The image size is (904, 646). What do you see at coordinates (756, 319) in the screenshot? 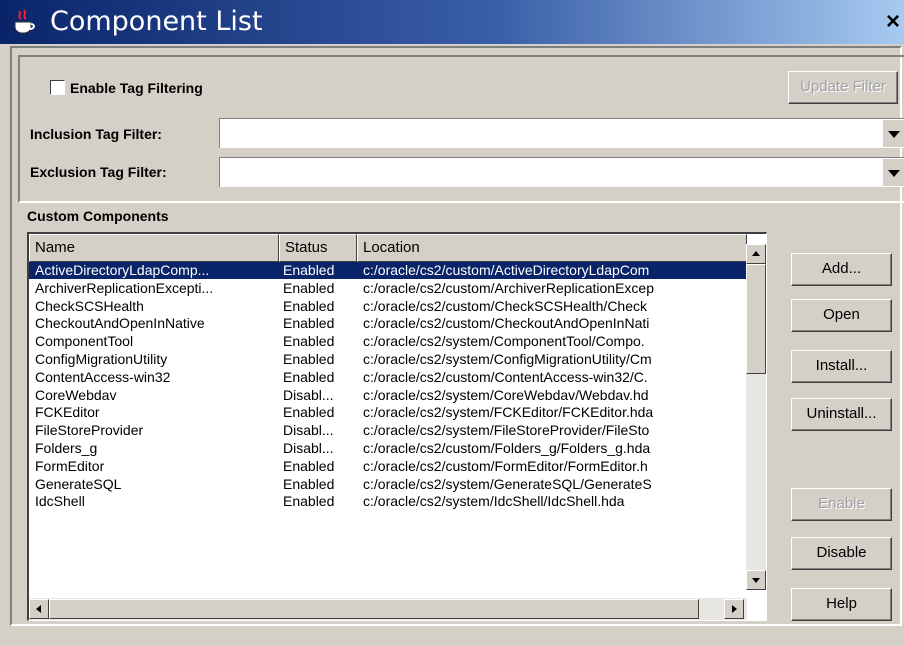
I see `scroll-thumb` at bounding box center [756, 319].